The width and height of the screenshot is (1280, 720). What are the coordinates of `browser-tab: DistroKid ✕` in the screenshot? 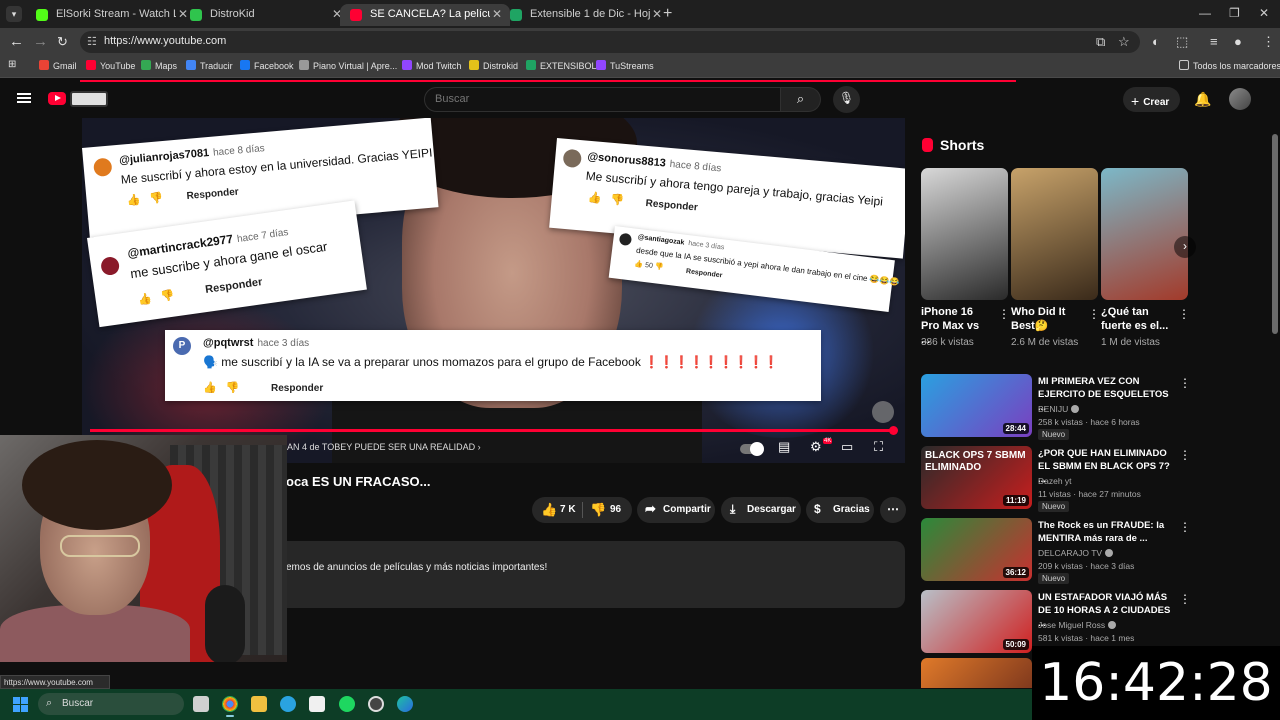 It's located at (265, 15).